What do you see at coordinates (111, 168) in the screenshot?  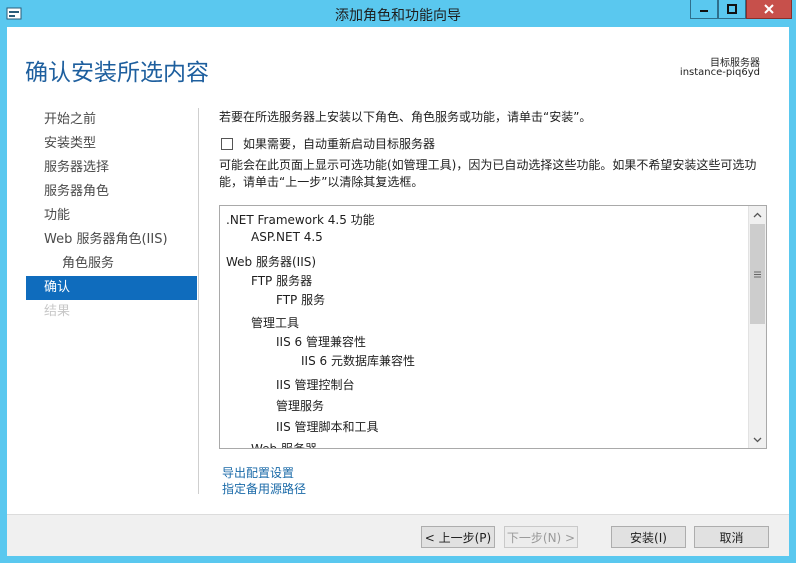 I see `nav-item-server-selection: 服务器选择` at bounding box center [111, 168].